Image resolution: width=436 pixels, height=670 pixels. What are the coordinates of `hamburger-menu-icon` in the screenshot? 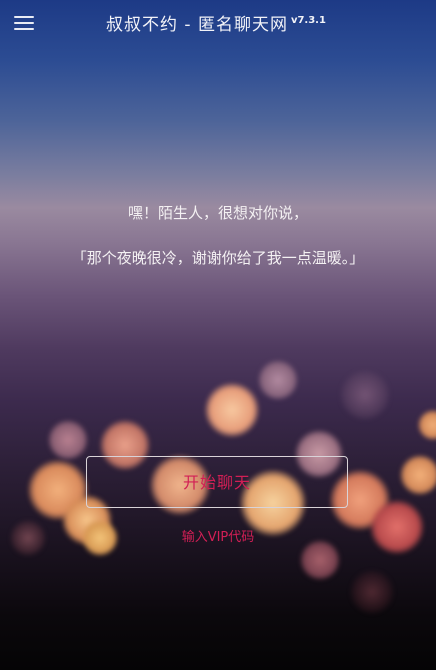 It's located at (24, 17).